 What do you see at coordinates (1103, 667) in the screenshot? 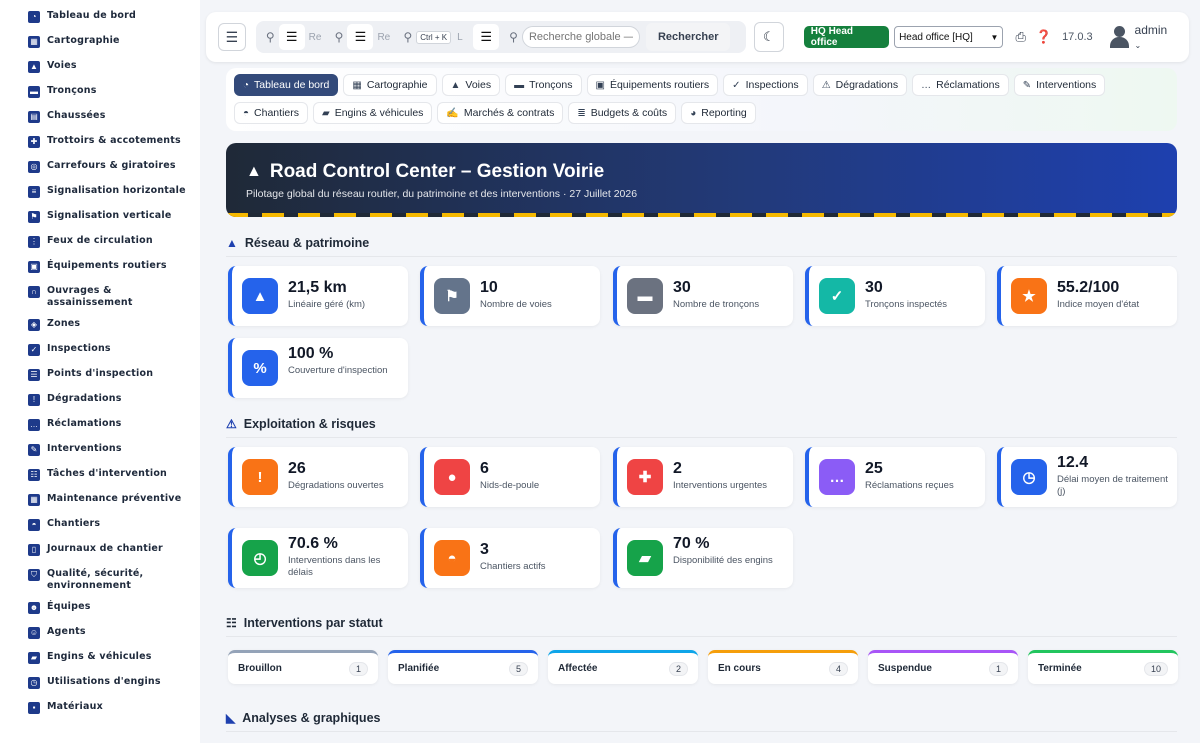
I see `status-card: Terminée 10` at bounding box center [1103, 667].